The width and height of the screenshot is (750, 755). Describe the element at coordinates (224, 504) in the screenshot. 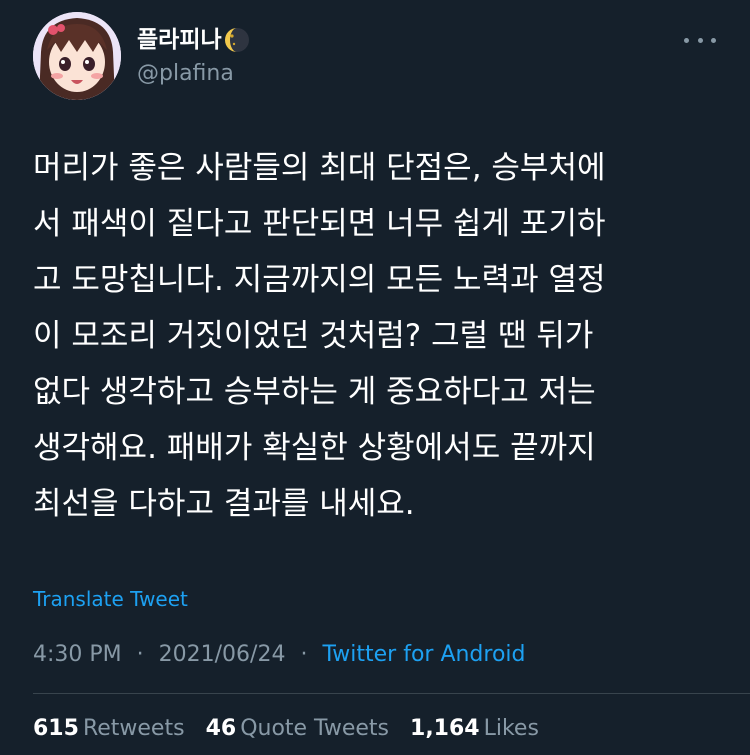

I see `tweet-line: 최선을 다하고 결과를 내세요.` at that location.